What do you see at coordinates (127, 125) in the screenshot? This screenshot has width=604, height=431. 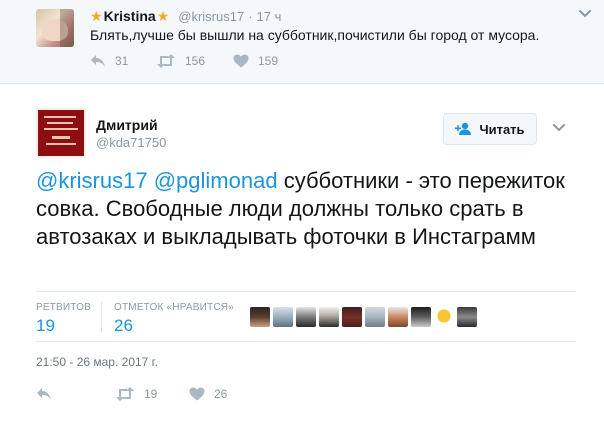 I see `main-author-name: Дмитрий` at bounding box center [127, 125].